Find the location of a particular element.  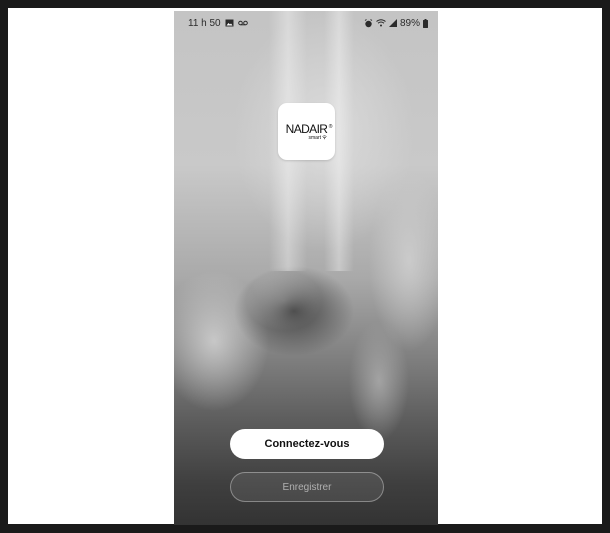

app-logo: NADAIR ® smart is located at coordinates (306, 131).